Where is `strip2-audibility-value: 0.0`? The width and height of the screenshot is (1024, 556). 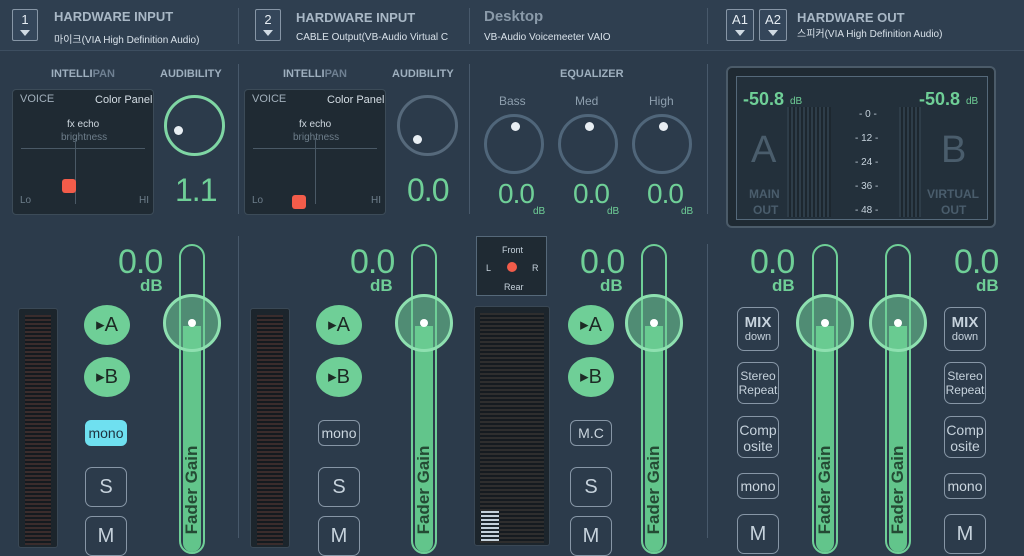
strip2-audibility-value: 0.0 is located at coordinates (428, 190).